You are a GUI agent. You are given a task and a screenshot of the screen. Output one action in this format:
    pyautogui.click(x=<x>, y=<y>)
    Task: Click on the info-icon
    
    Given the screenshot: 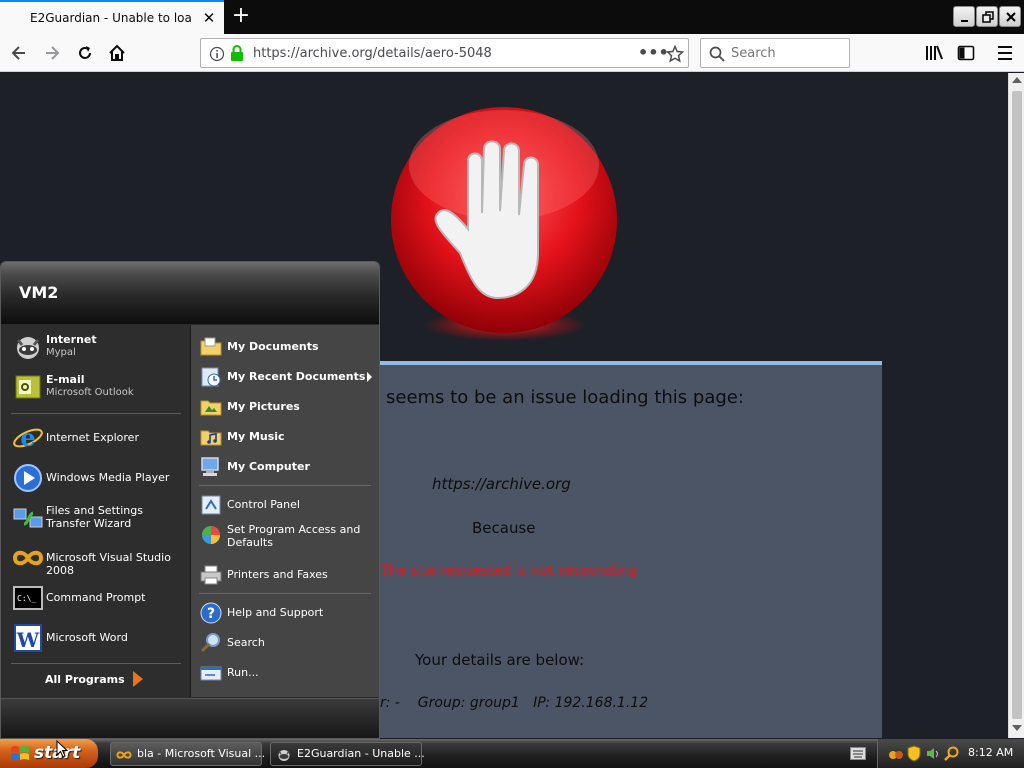 What is the action you would take?
    pyautogui.click(x=217, y=54)
    